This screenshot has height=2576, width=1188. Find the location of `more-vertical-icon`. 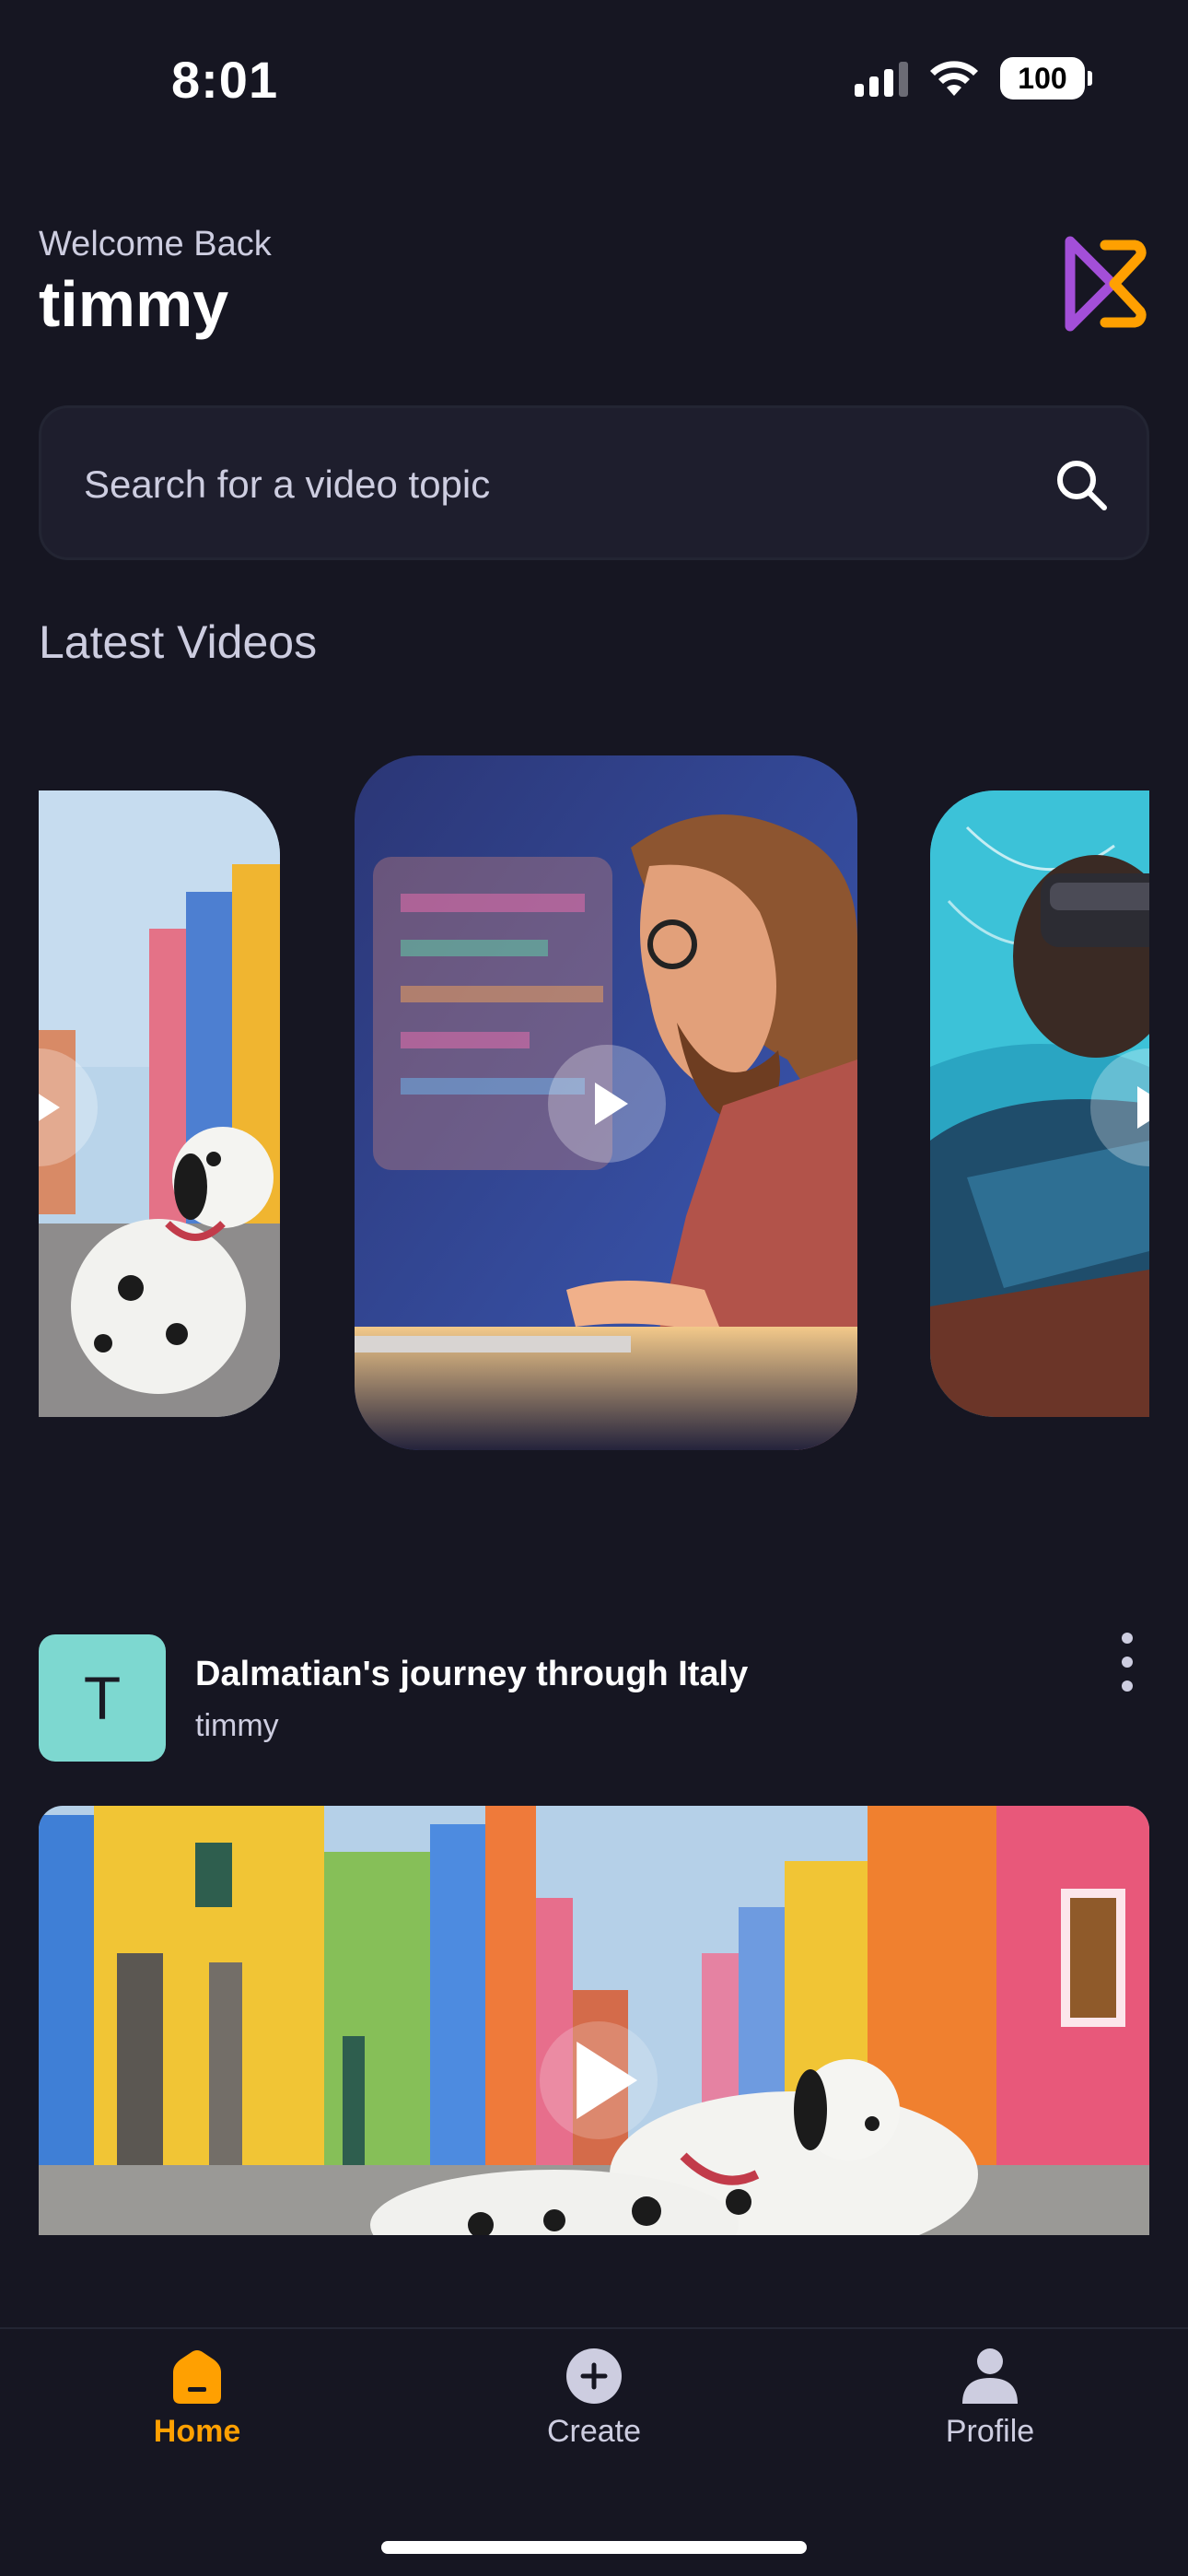

more-vertical-icon is located at coordinates (1127, 1662).